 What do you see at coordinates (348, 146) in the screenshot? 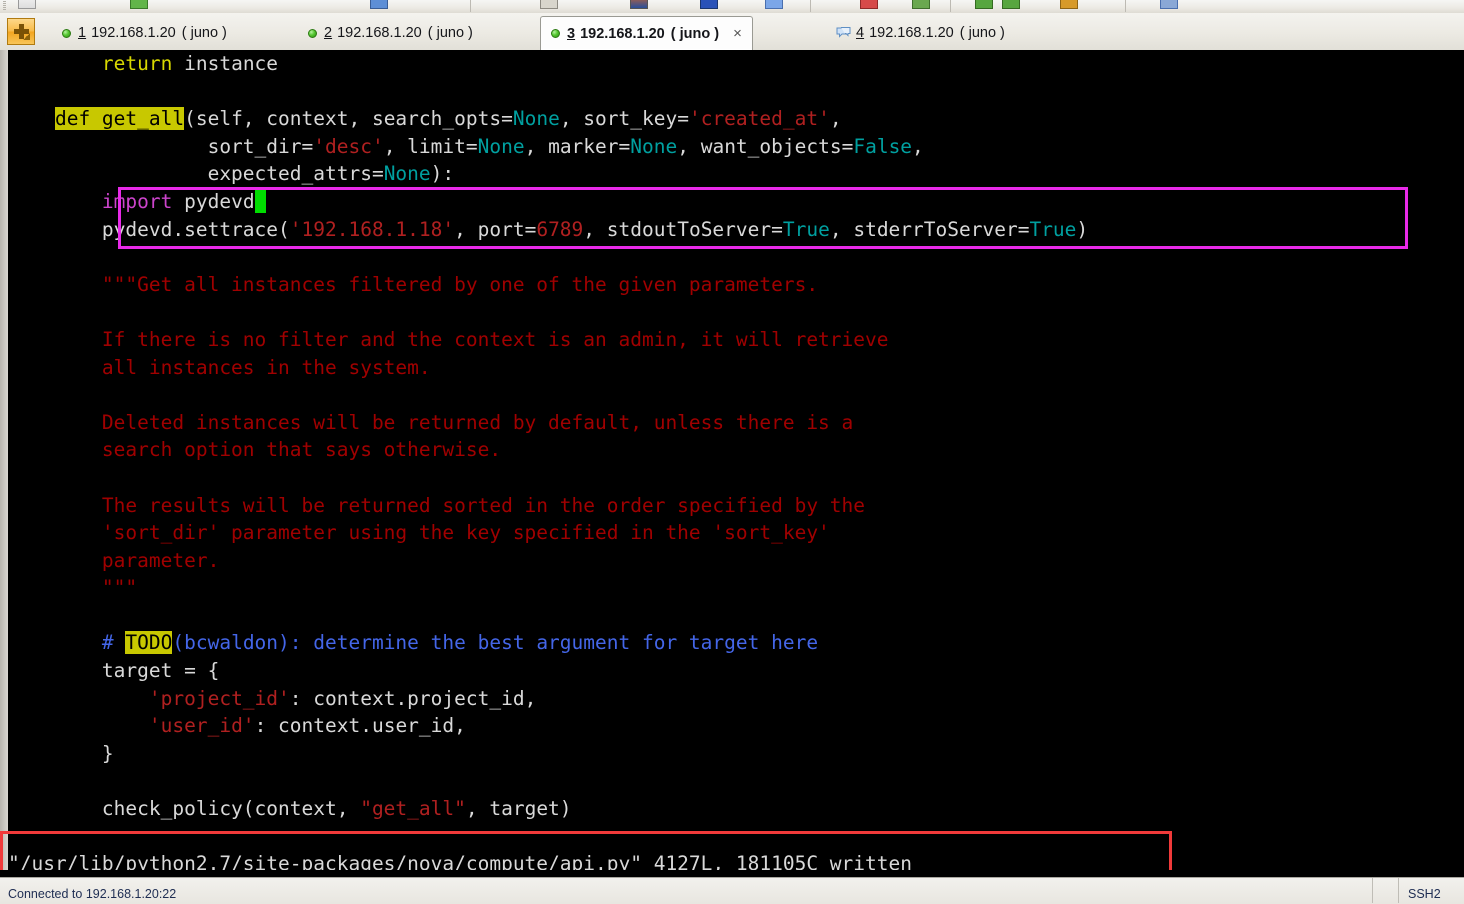
I see `code-token: 'desc'` at bounding box center [348, 146].